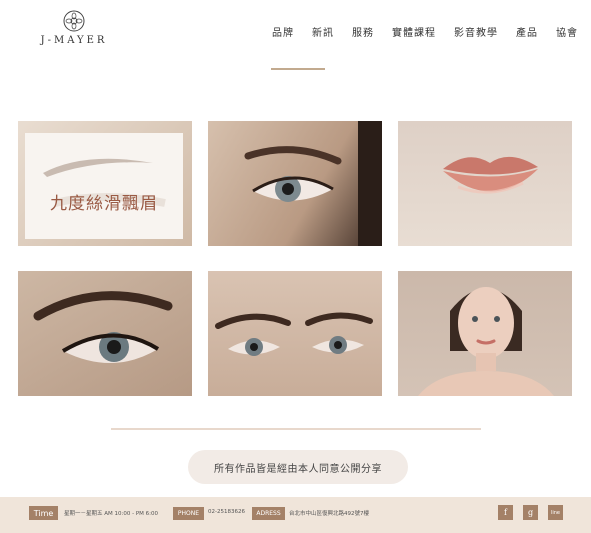 This screenshot has height=533, width=591. I want to click on nav-item-products: 產品, so click(527, 31).